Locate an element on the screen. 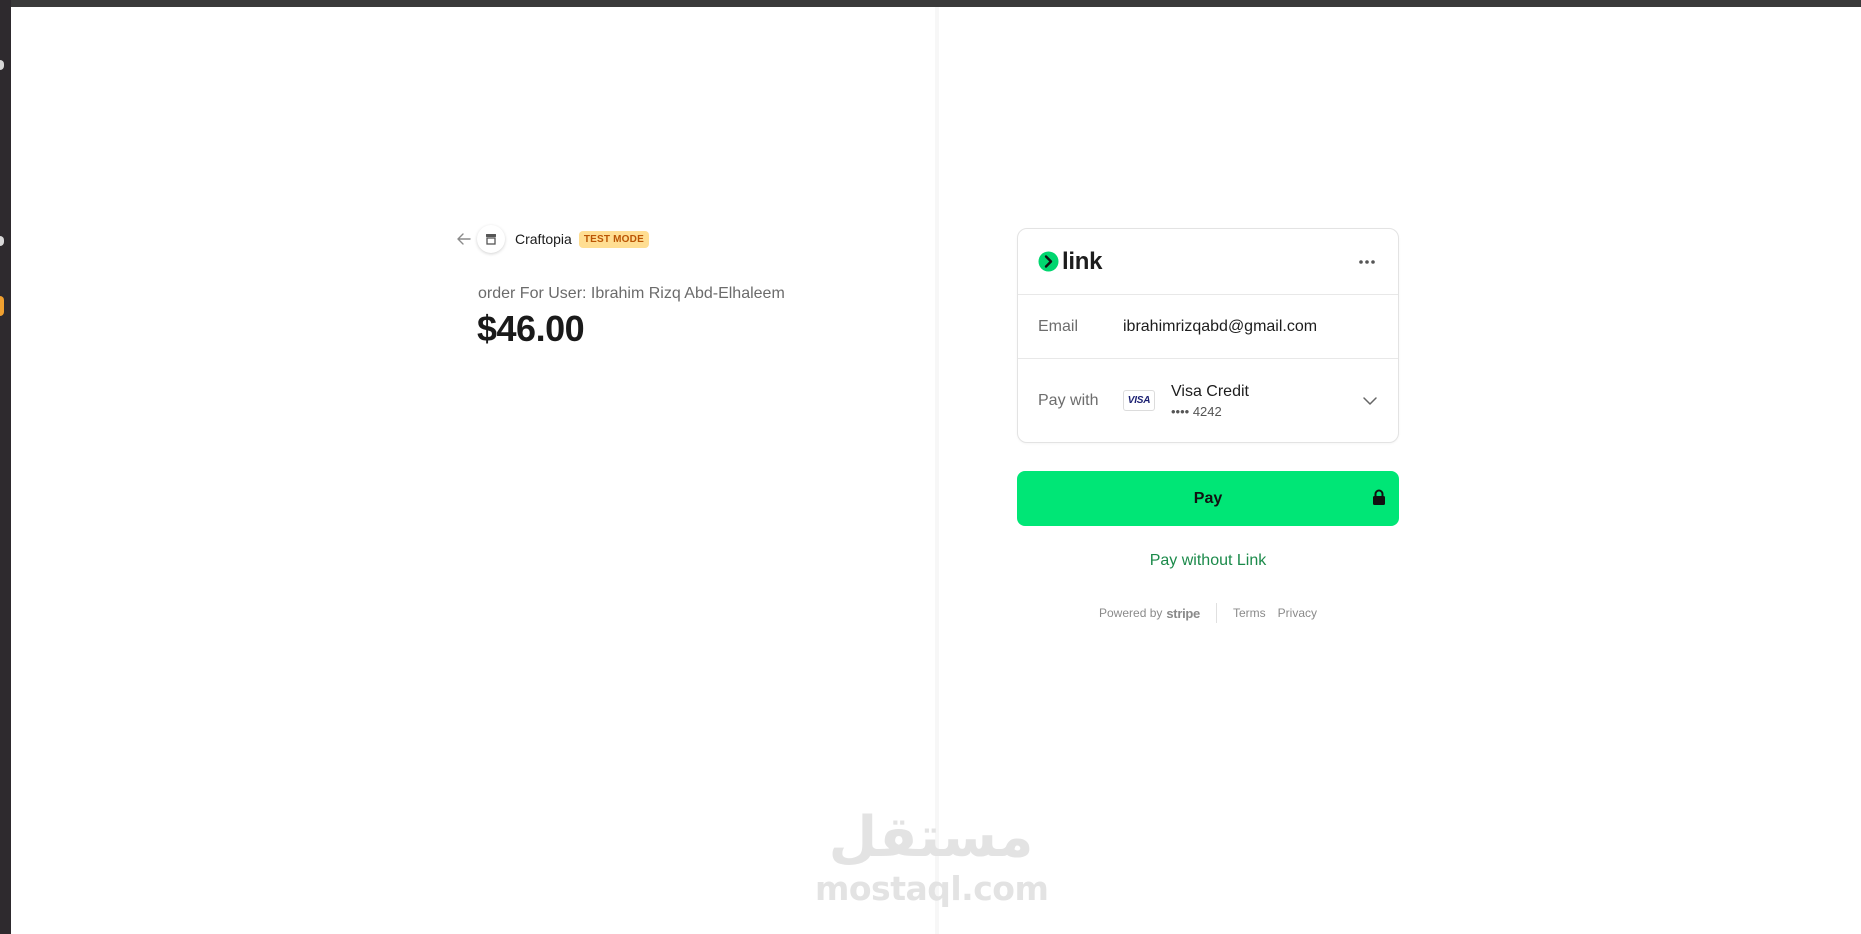 Image resolution: width=1861 pixels, height=934 pixels. test-mode-badge: TEST MODE is located at coordinates (613, 239).